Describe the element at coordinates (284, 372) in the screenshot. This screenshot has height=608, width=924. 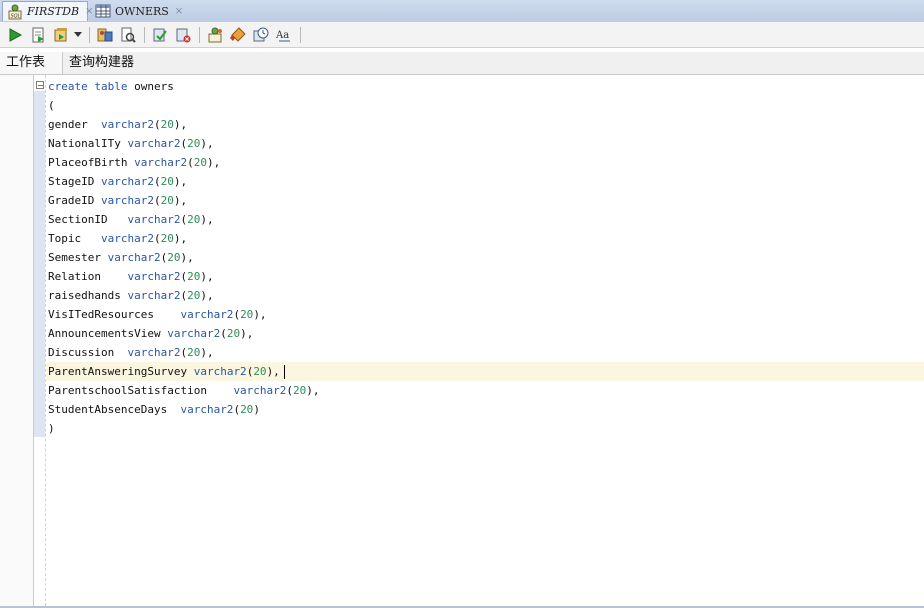
I see `text-caret` at that location.